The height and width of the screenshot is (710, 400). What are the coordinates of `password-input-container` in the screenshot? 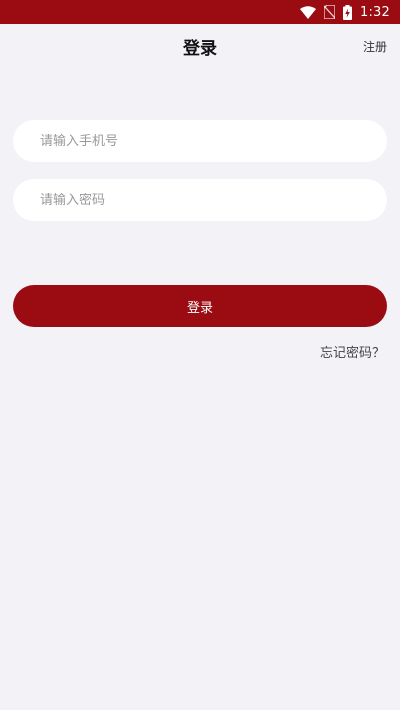 It's located at (200, 200).